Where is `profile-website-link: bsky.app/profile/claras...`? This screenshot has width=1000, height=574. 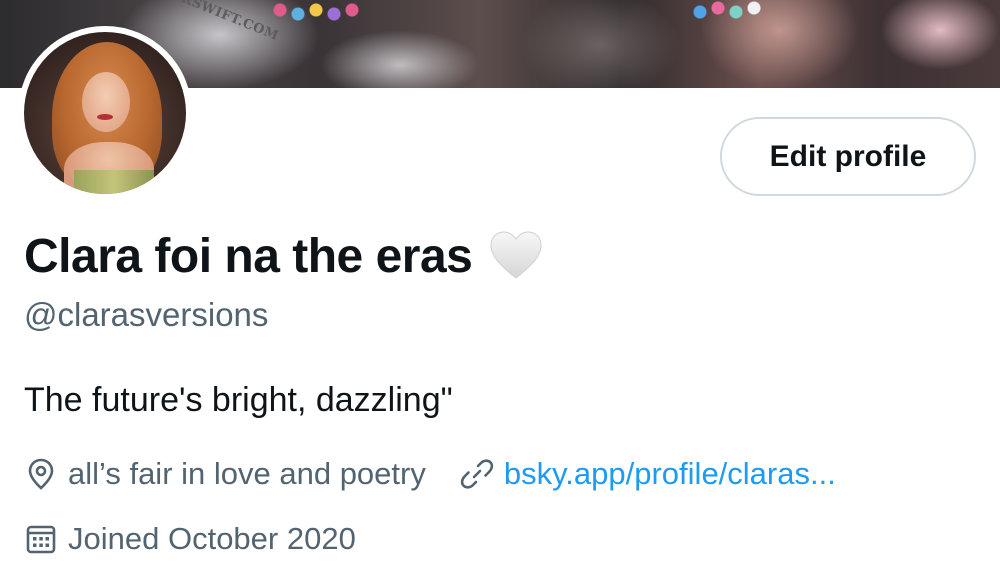
profile-website-link: bsky.app/profile/claras... is located at coordinates (670, 474).